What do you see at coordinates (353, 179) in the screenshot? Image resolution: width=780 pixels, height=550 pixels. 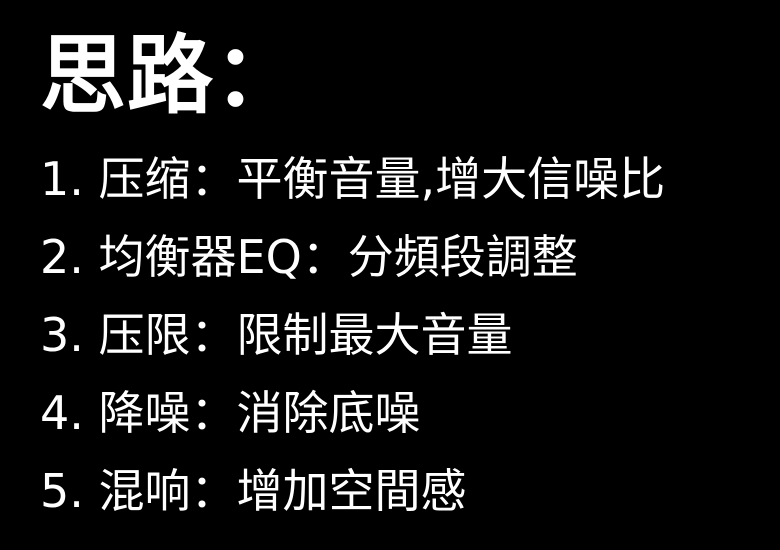 I see `list-item-compression: 1. 压缩：平衡音量,增大信噪比` at bounding box center [353, 179].